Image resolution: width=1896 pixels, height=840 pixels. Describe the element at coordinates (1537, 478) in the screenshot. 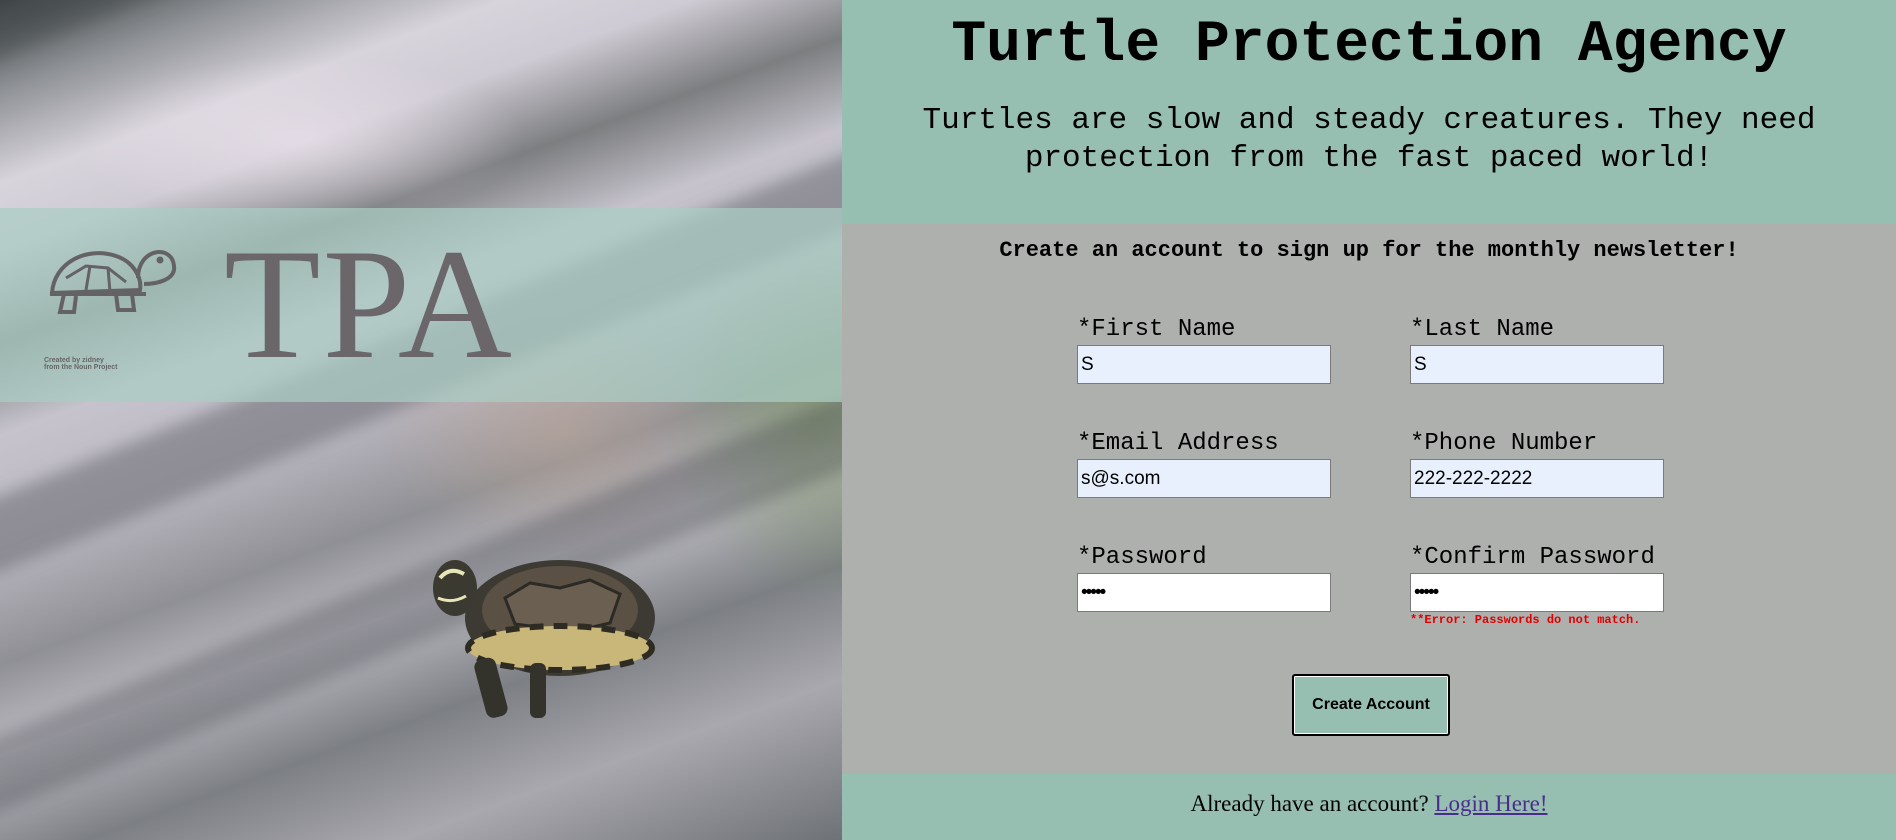

I see `phone-input` at that location.